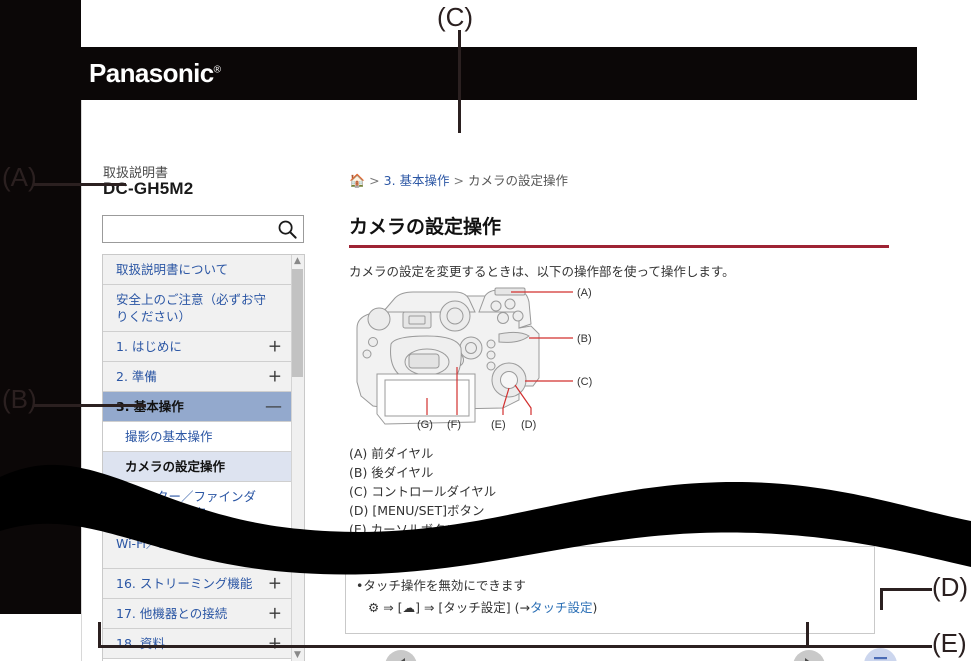 The height and width of the screenshot is (661, 971). What do you see at coordinates (149, 346) in the screenshot?
I see `sidebar-item-label: 1. はじめに` at bounding box center [149, 346].